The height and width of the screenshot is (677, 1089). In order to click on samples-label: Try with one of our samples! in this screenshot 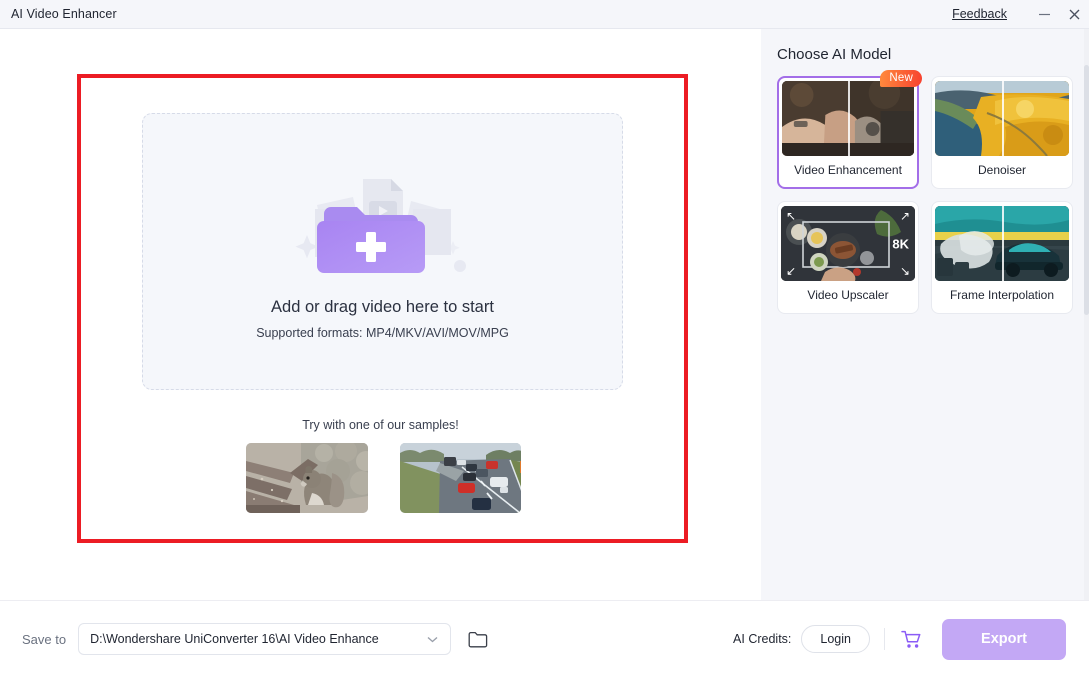, I will do `click(380, 425)`.